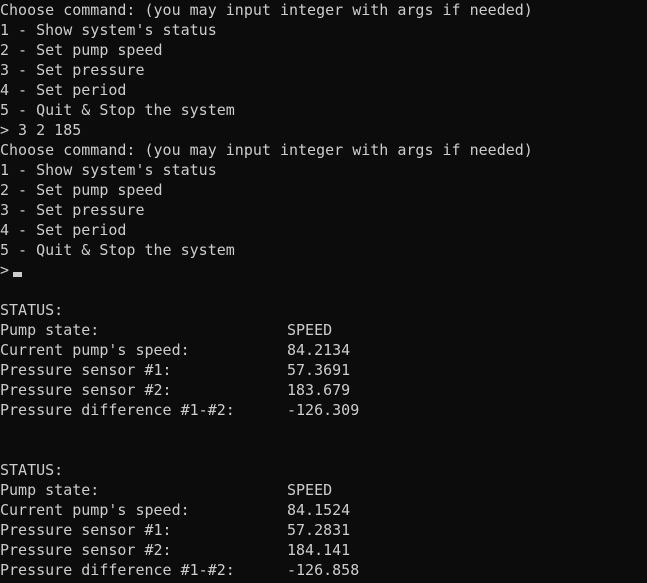  What do you see at coordinates (319, 550) in the screenshot?
I see `status-value: 184.141` at bounding box center [319, 550].